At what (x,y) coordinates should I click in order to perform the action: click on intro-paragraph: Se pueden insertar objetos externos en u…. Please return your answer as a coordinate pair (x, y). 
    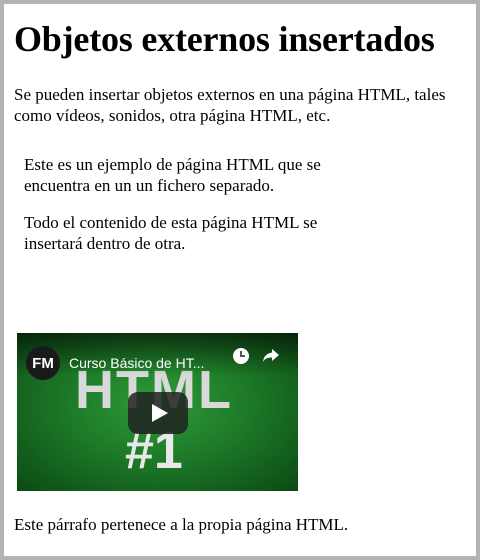
    Looking at the image, I should click on (230, 105).